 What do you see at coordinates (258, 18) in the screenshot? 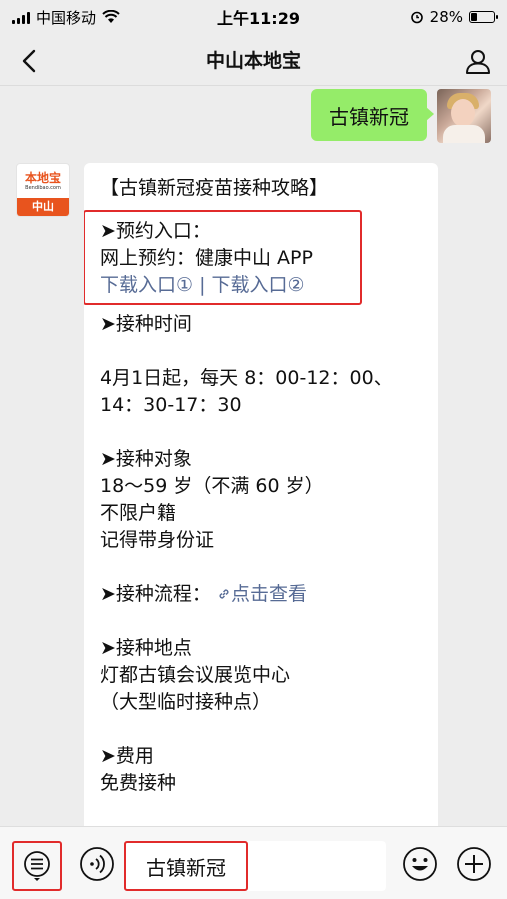
I see `status-time: 上午11:29` at bounding box center [258, 18].